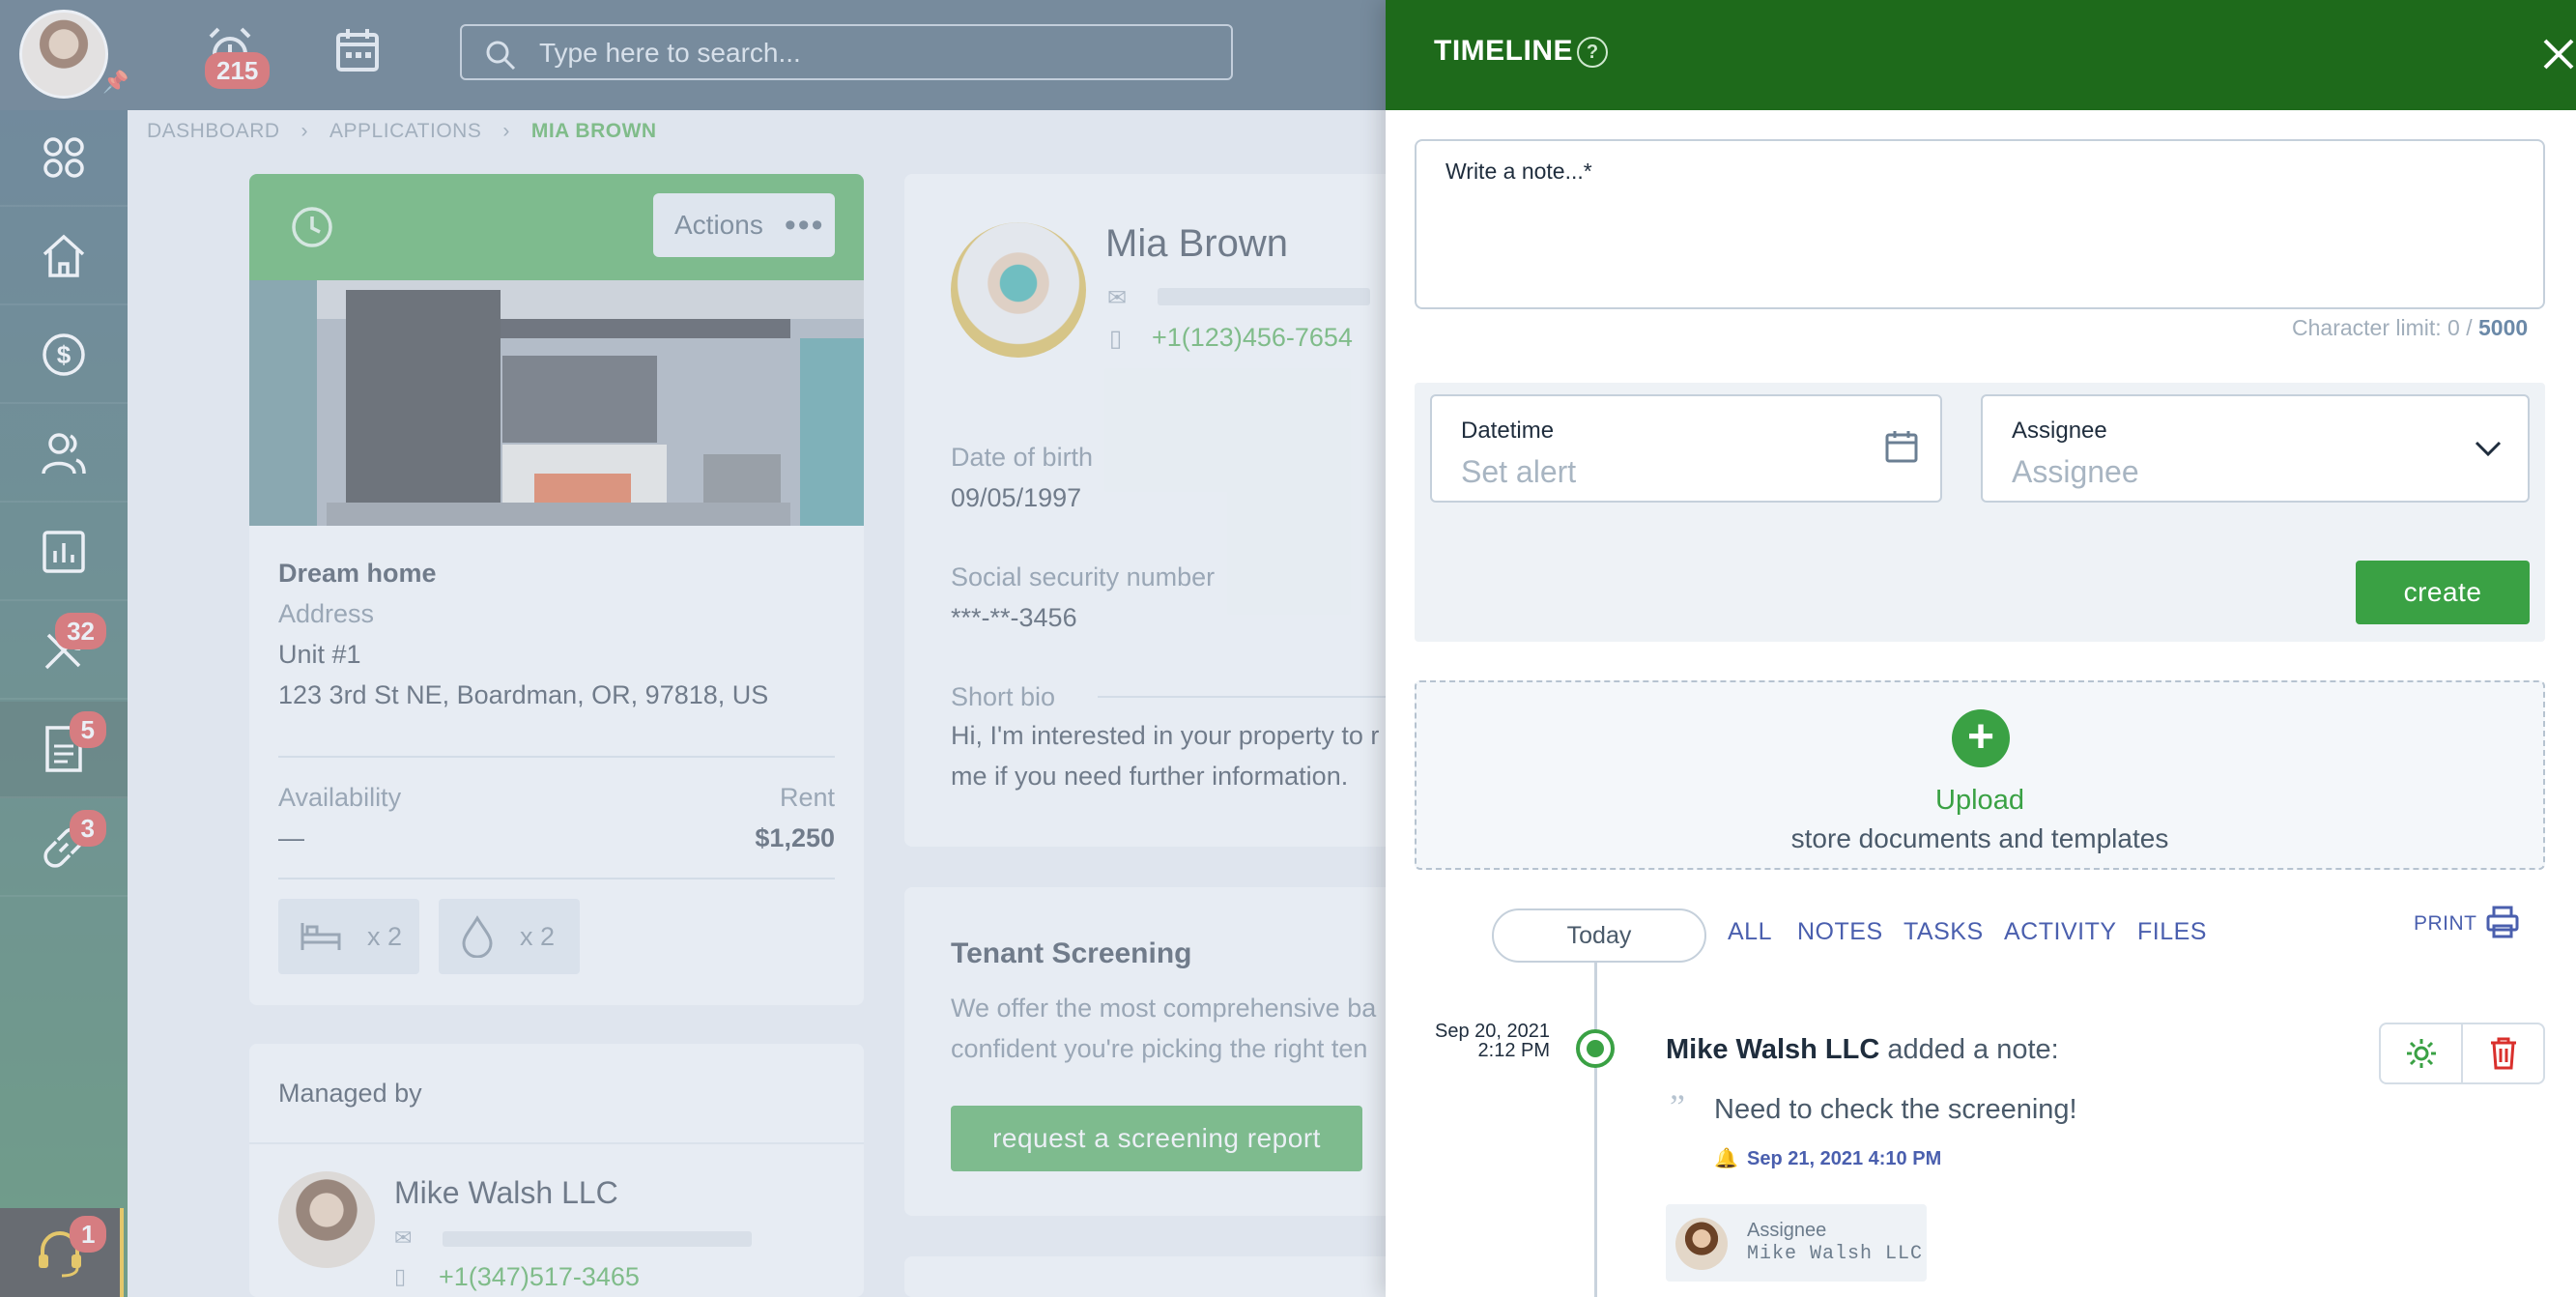  I want to click on address-text: 123 3rd St NE, Boardman, OR, 97818, US, so click(523, 694).